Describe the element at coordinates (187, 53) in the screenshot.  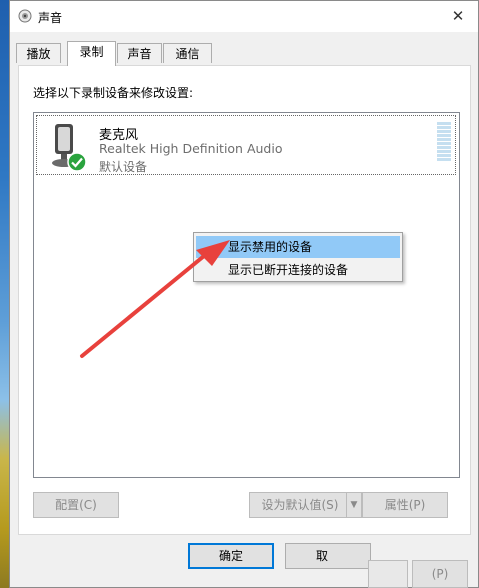
I see `tab-communications: 通信` at that location.